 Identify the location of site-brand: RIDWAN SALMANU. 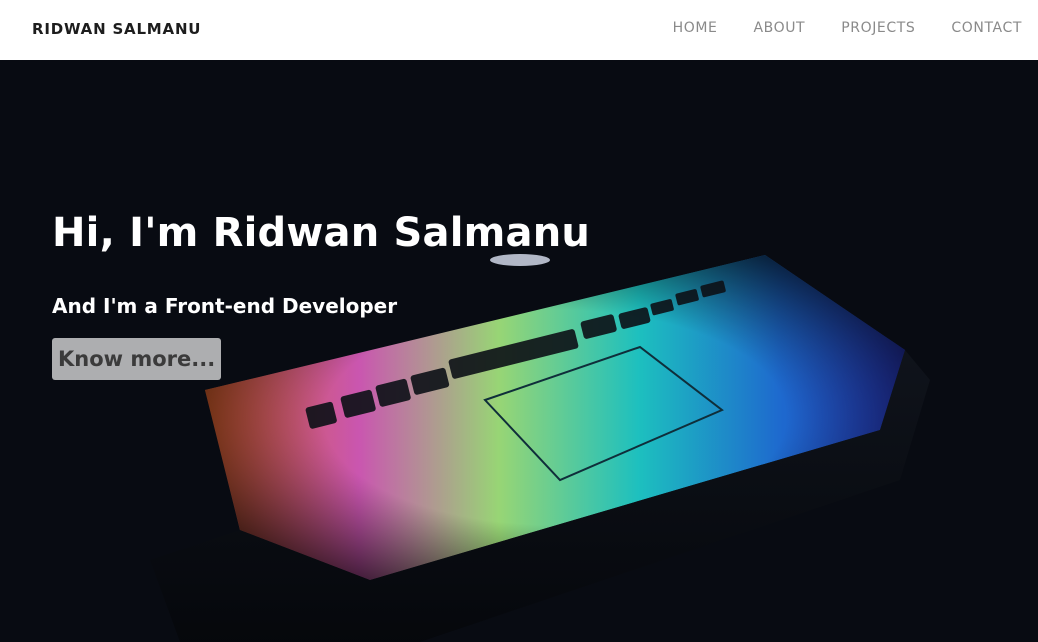
(116, 29).